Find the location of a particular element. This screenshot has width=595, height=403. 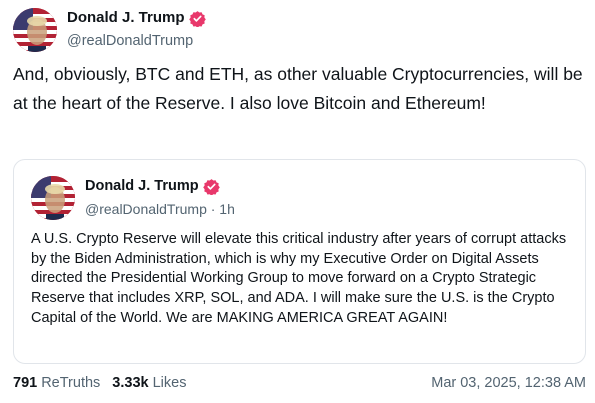

likes-stat: 3.33k Likes is located at coordinates (149, 383).